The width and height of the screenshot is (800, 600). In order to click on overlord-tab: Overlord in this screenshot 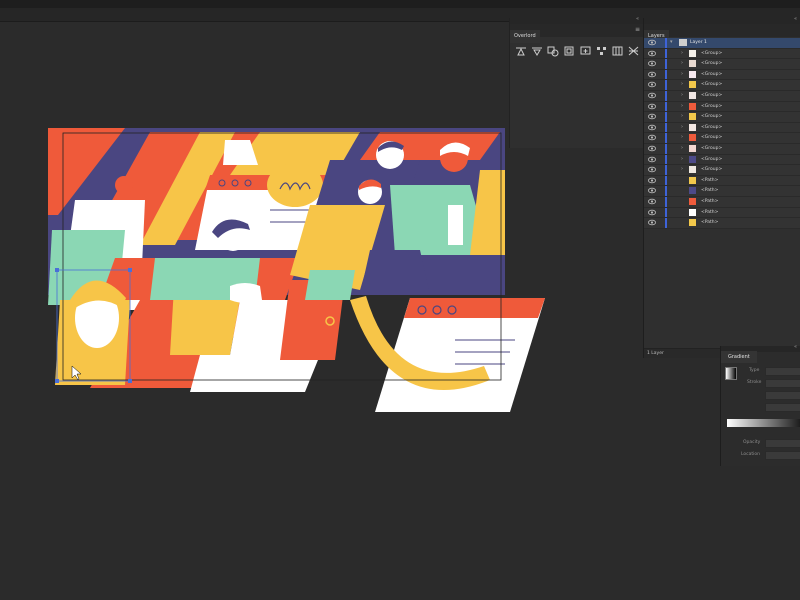, I will do `click(525, 36)`.